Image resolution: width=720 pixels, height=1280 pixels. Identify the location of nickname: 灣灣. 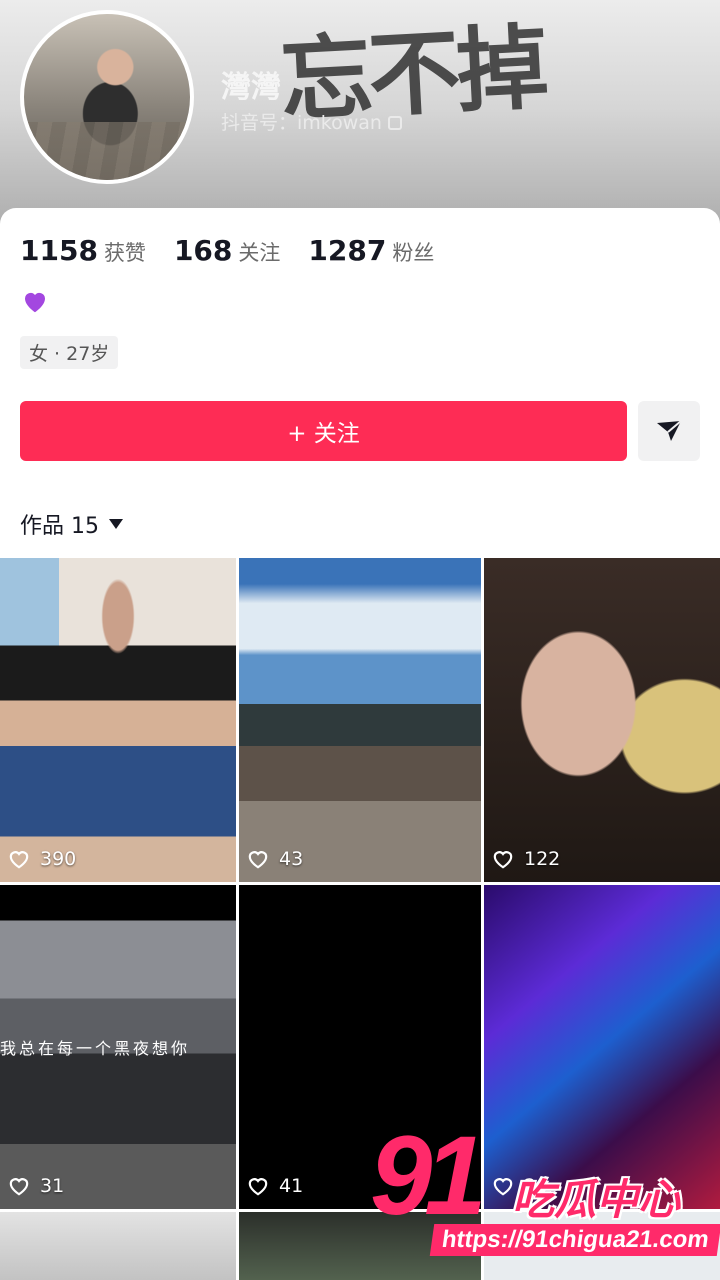
(251, 87).